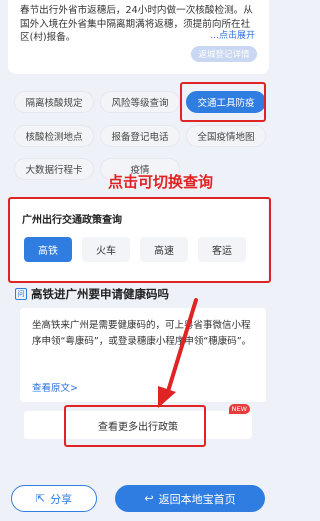 The width and height of the screenshot is (320, 521). I want to click on share-icon: ⇱, so click(40, 498).